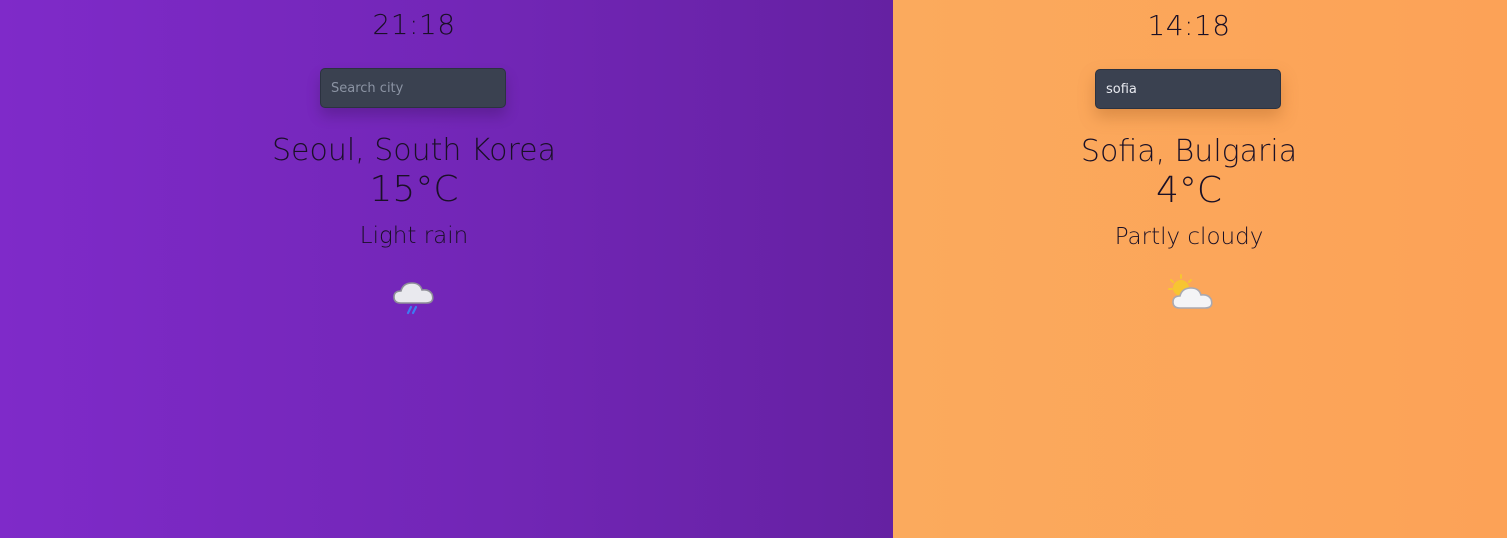  Describe the element at coordinates (414, 189) in the screenshot. I see `temperature-value: 15°C` at that location.